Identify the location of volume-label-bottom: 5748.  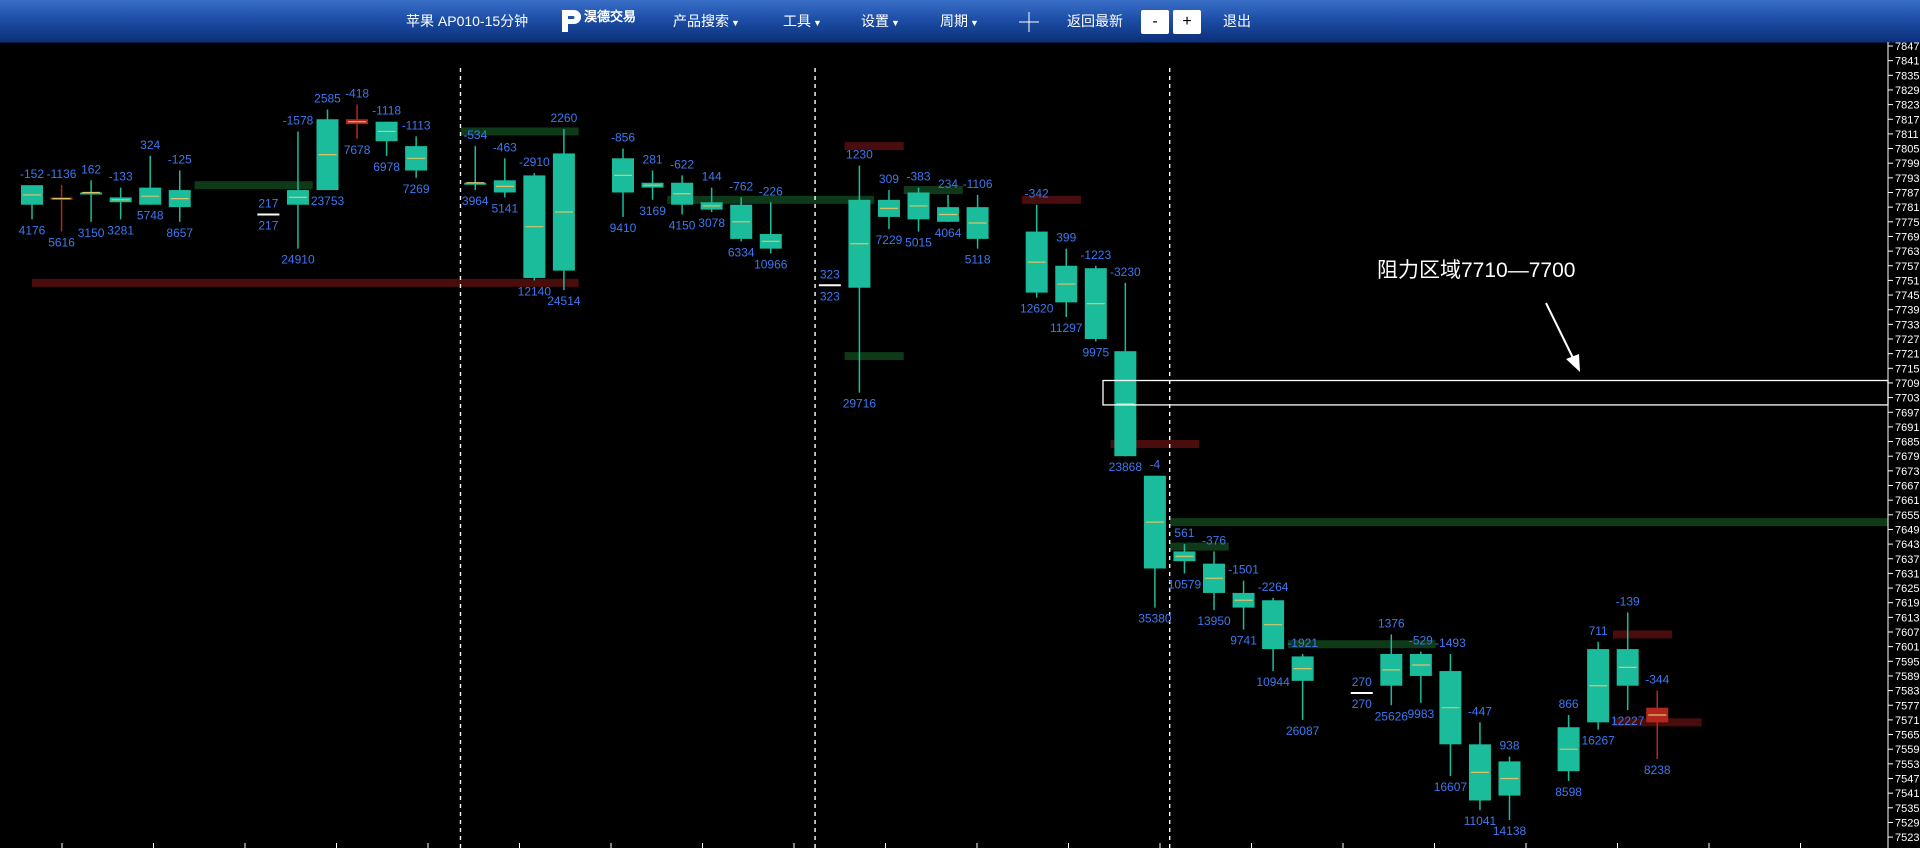
(150, 216).